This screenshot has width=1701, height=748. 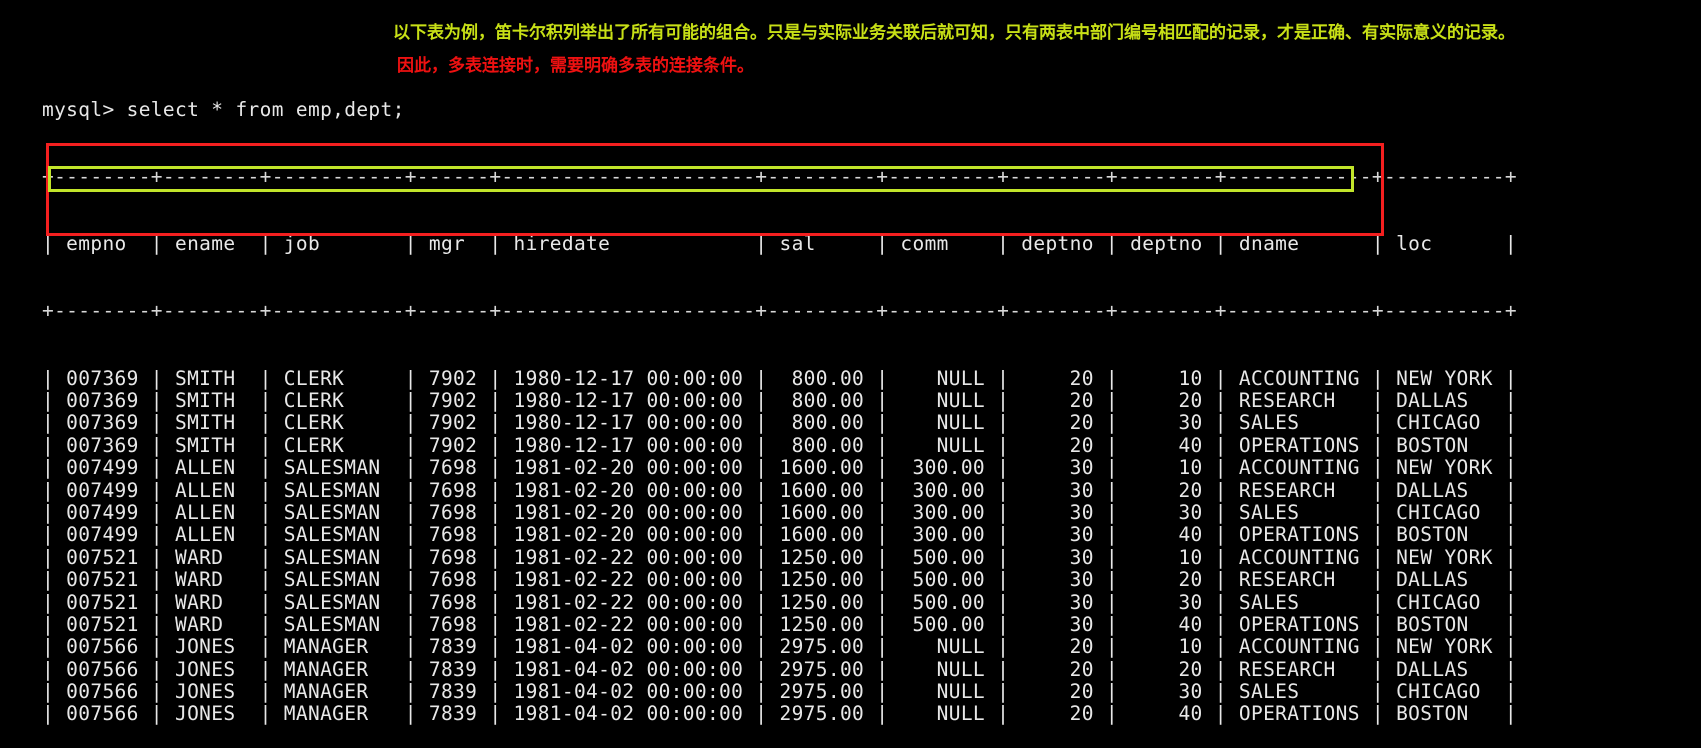 I want to click on mysql-prompt-line: mysql> select * from emp,dept;, so click(x=223, y=109).